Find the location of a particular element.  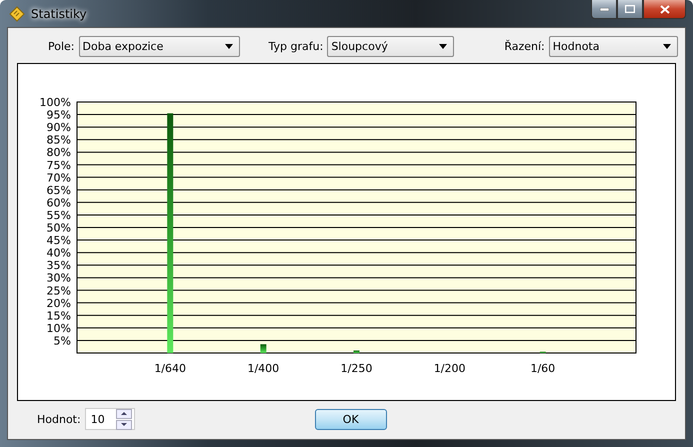

x-tick-label: 1/200 is located at coordinates (450, 368).